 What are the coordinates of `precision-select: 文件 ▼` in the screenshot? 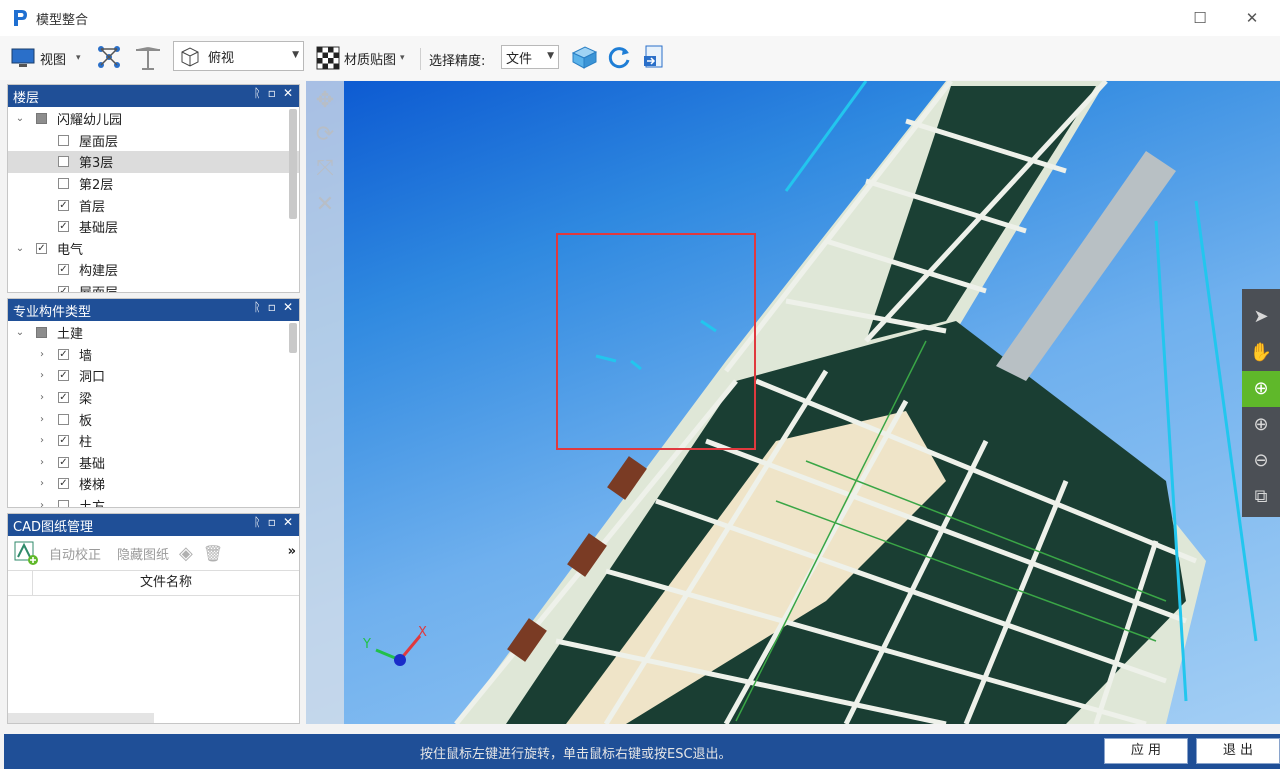 It's located at (530, 57).